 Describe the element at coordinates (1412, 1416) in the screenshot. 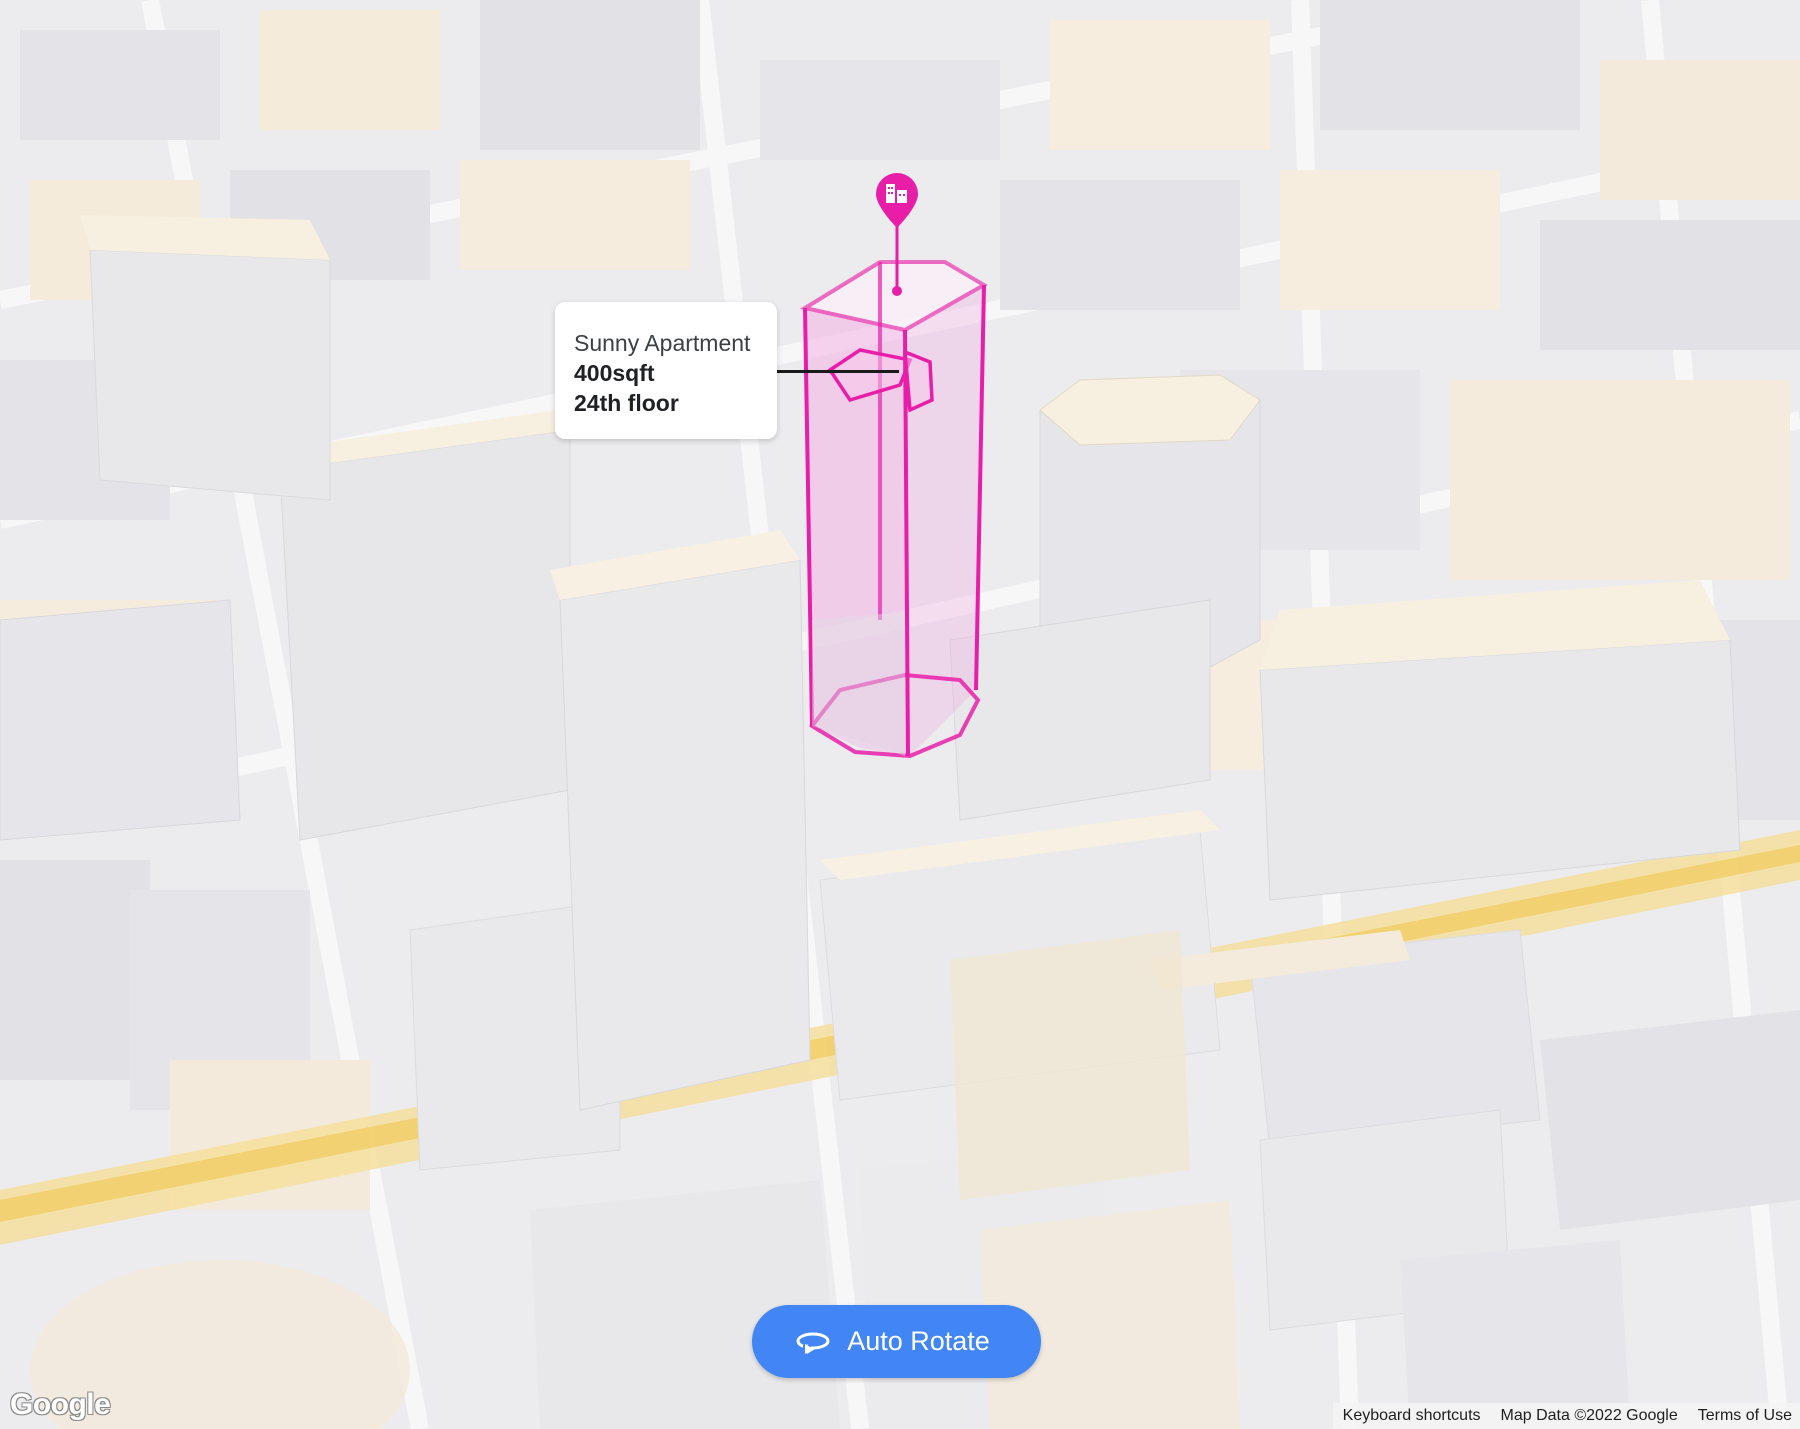

I see `keyboard-shortcuts-link: Keyboard shortcuts` at that location.